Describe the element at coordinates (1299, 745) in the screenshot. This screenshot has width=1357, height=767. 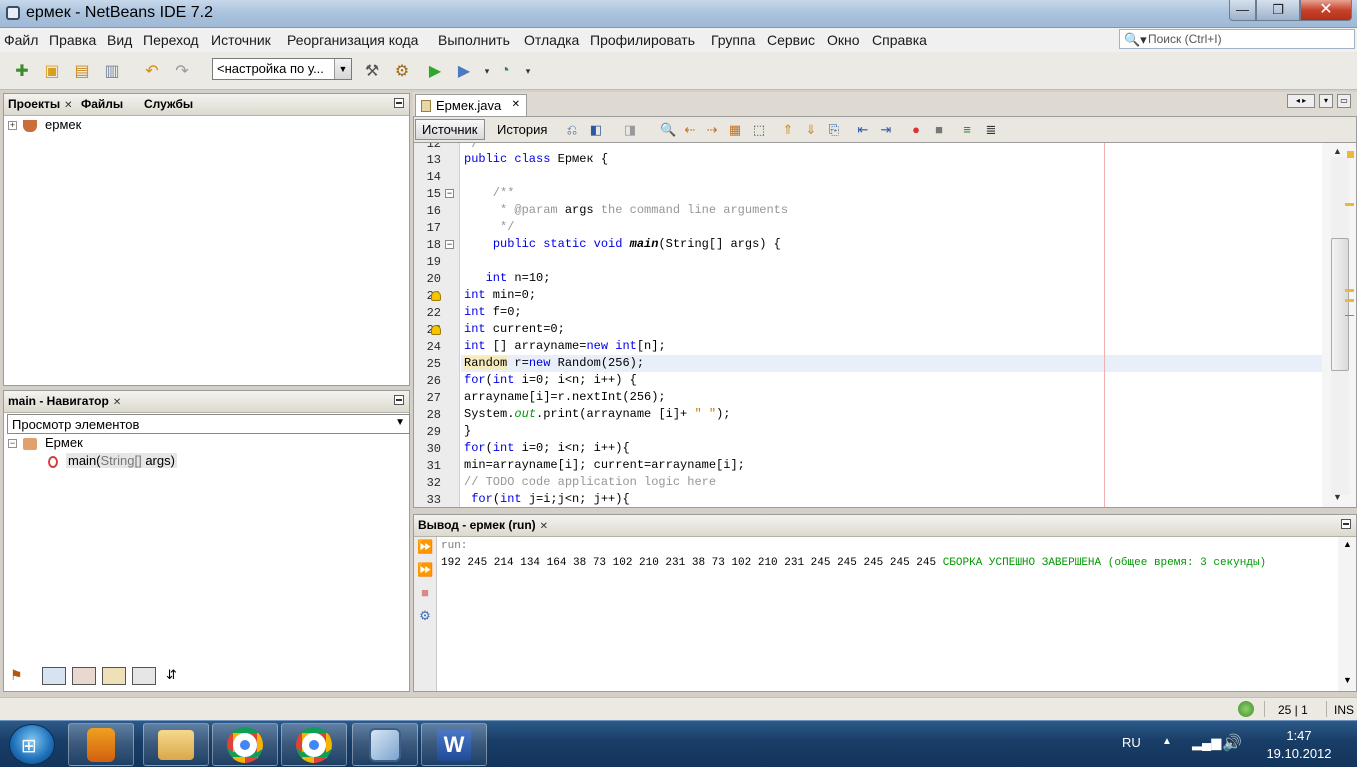
I see `clock: 1:47 19.10.2012` at that location.